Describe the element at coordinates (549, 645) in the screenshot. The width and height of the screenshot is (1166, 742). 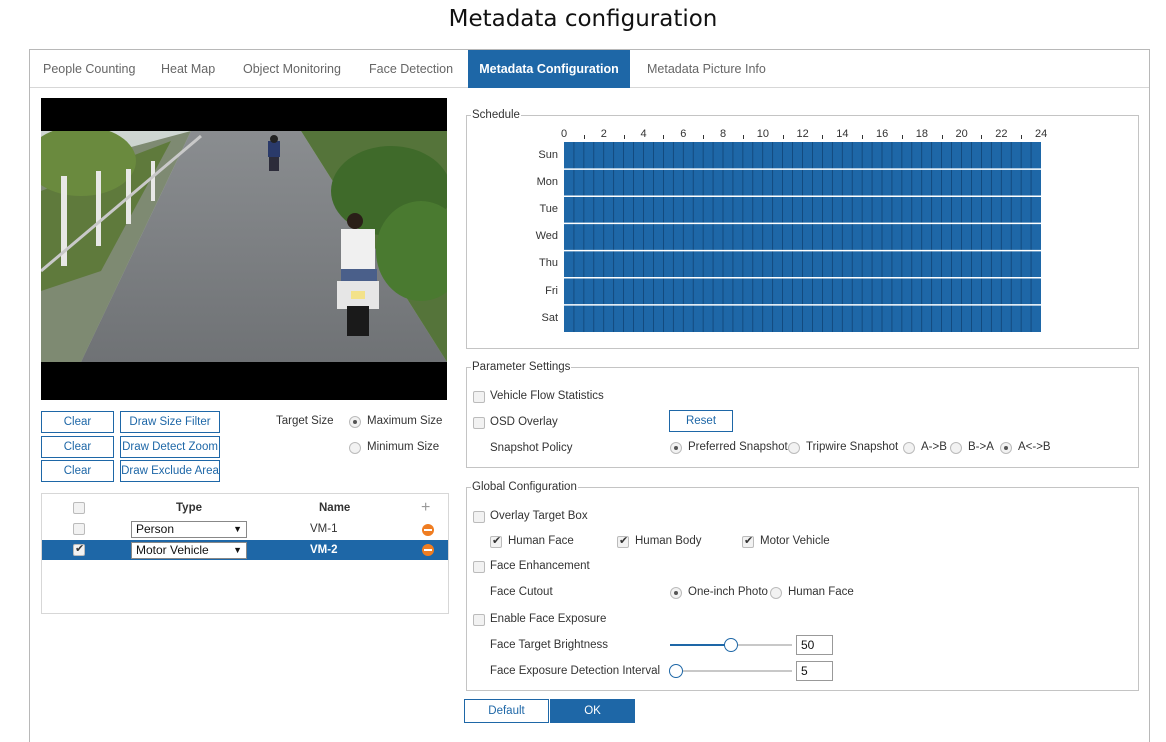
I see `face-target-brightness-label: Face Target Brightness` at that location.